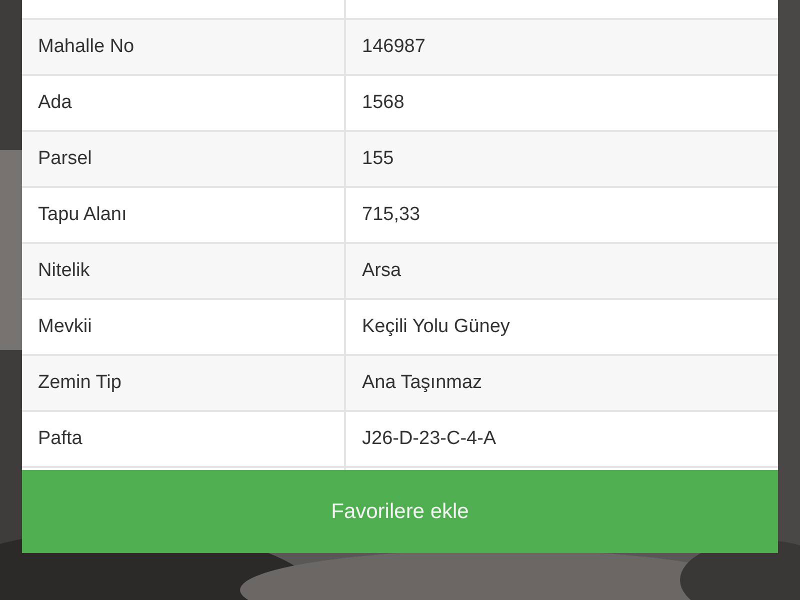 The width and height of the screenshot is (800, 600). Describe the element at coordinates (422, 383) in the screenshot. I see `field-value: Ana Taşınmaz` at that location.